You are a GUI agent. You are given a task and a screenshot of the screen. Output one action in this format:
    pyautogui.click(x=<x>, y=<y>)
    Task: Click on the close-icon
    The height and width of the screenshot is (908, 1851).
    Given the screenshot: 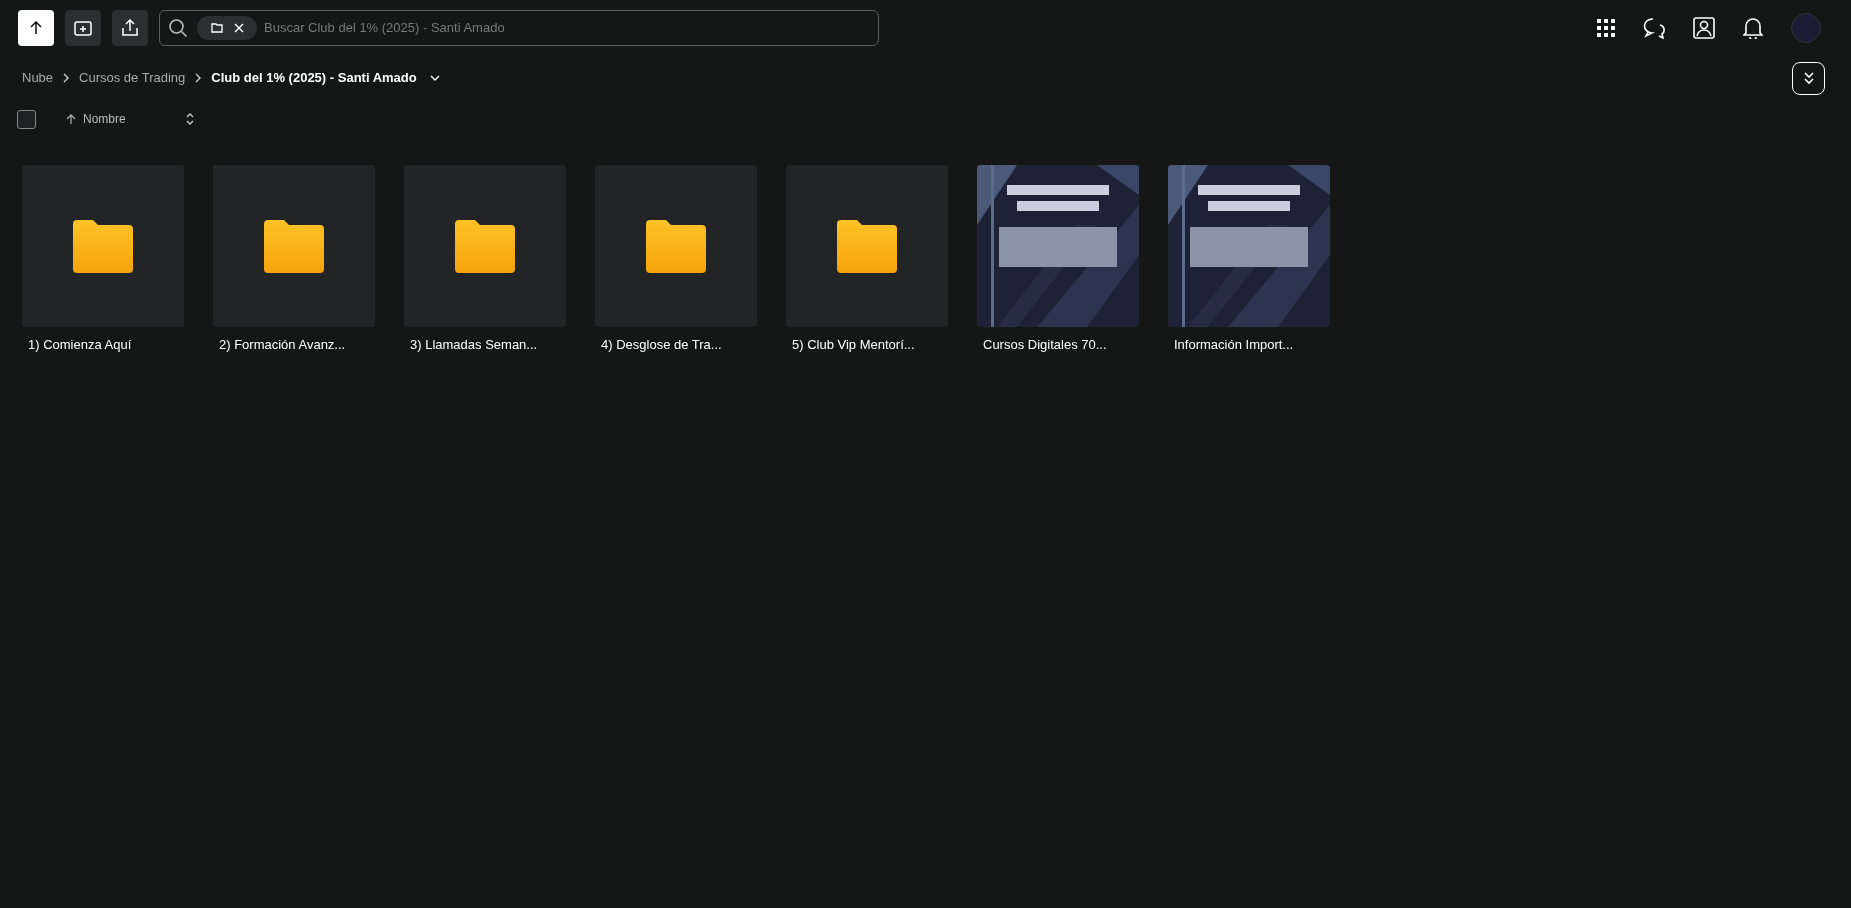 What is the action you would take?
    pyautogui.click(x=238, y=28)
    